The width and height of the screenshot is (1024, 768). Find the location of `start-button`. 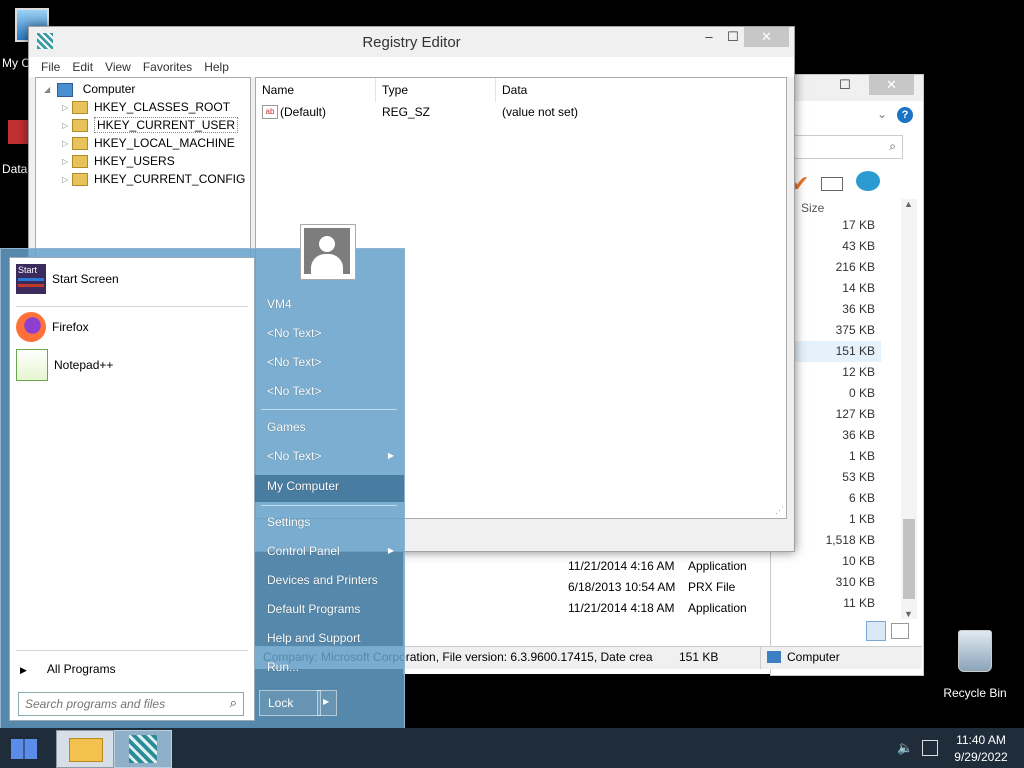

start-button is located at coordinates (24, 748).